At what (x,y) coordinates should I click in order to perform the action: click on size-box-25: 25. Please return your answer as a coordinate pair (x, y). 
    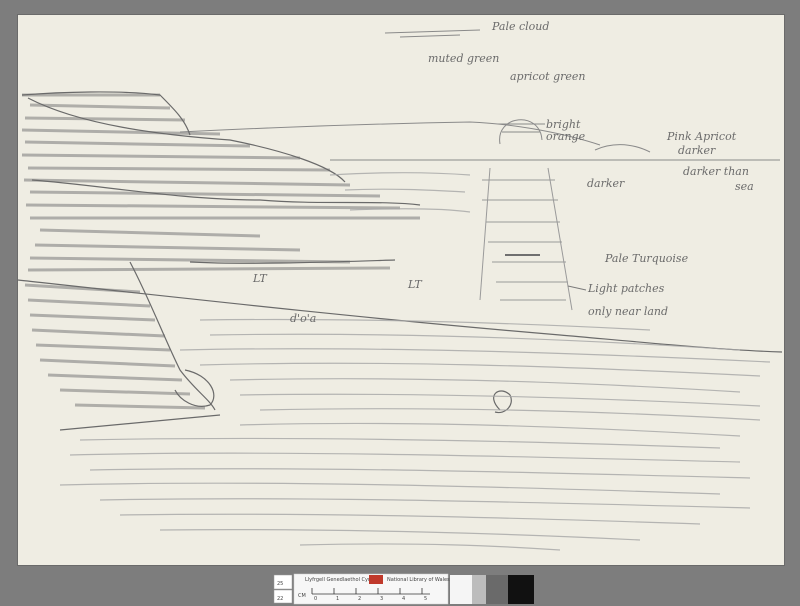
    Looking at the image, I should click on (280, 584).